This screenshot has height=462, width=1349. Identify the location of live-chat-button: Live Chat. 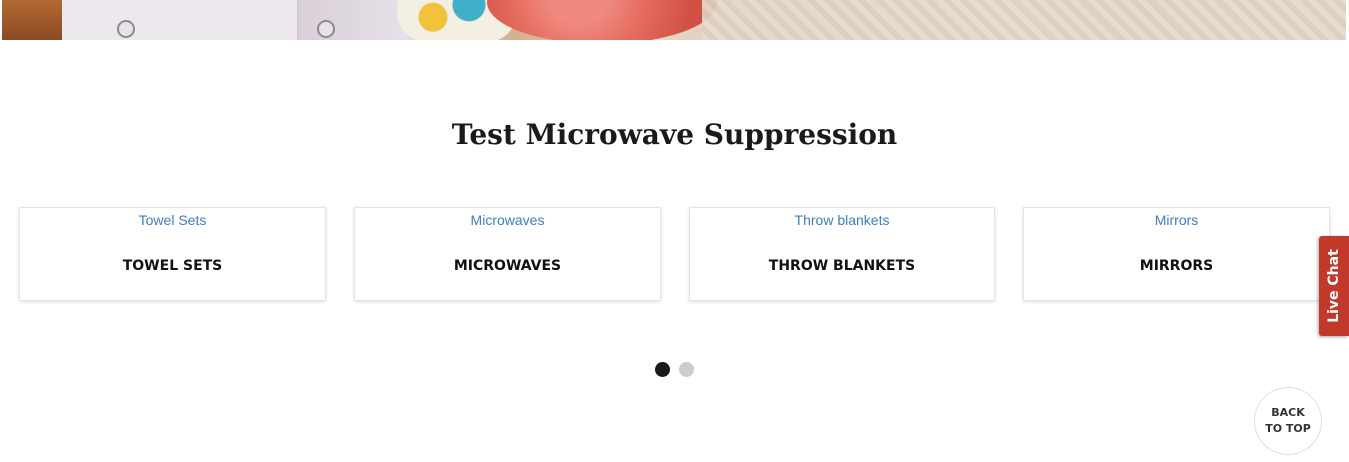
(1334, 286).